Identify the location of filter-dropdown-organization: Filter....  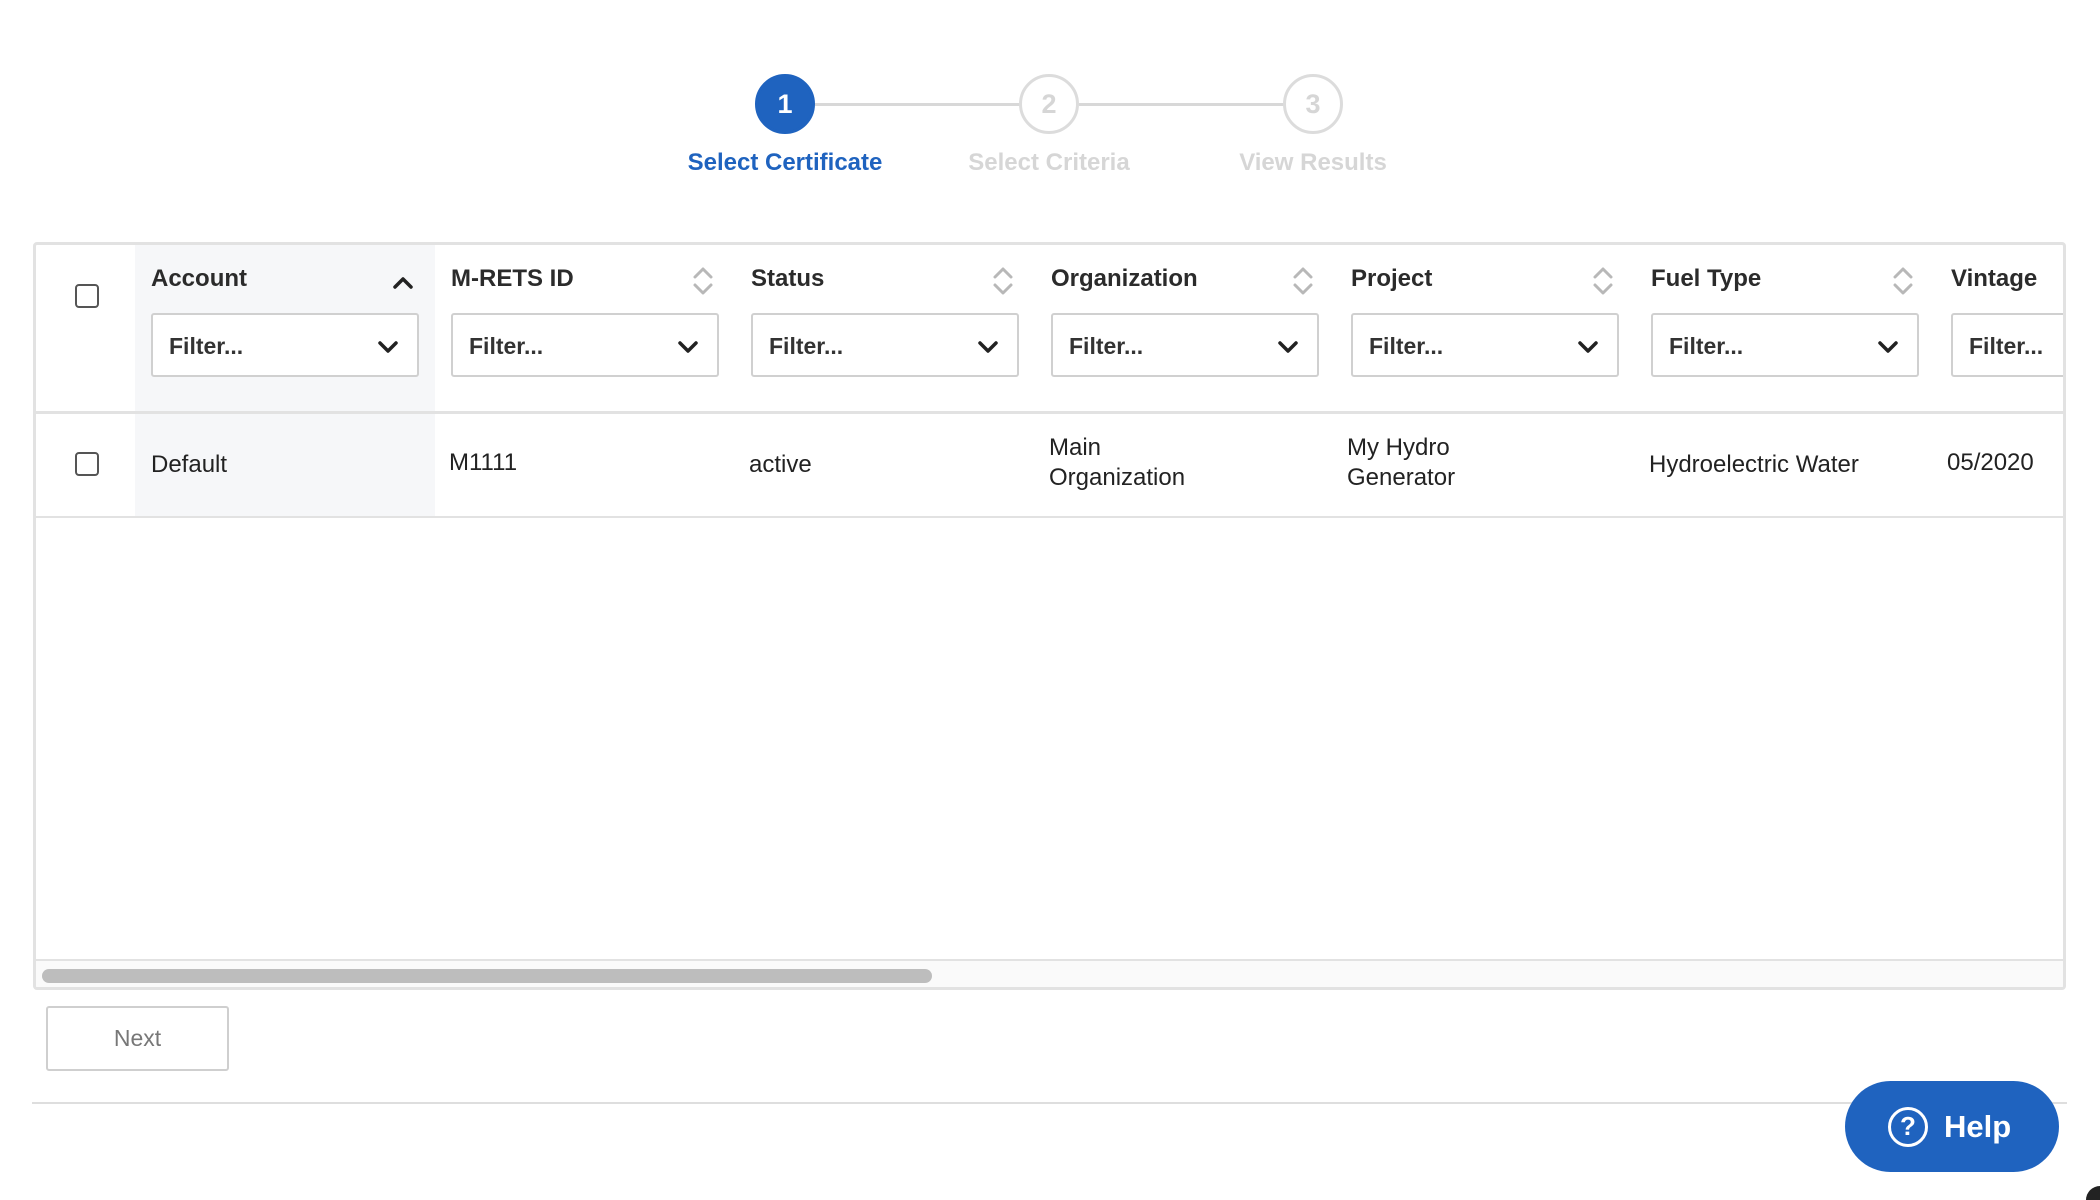
(1185, 345).